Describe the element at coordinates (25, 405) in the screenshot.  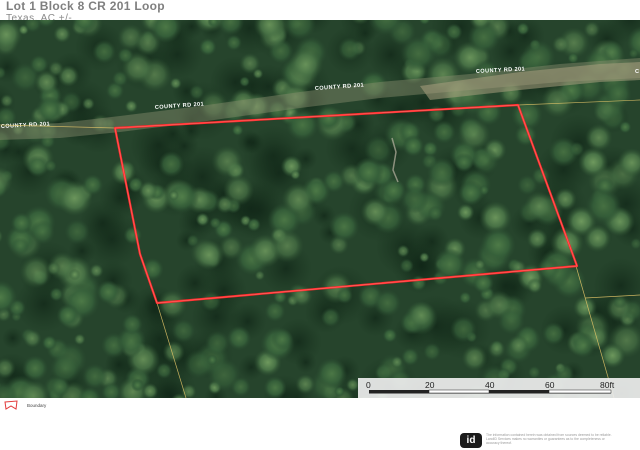
I see `map-legend: Boundary` at that location.